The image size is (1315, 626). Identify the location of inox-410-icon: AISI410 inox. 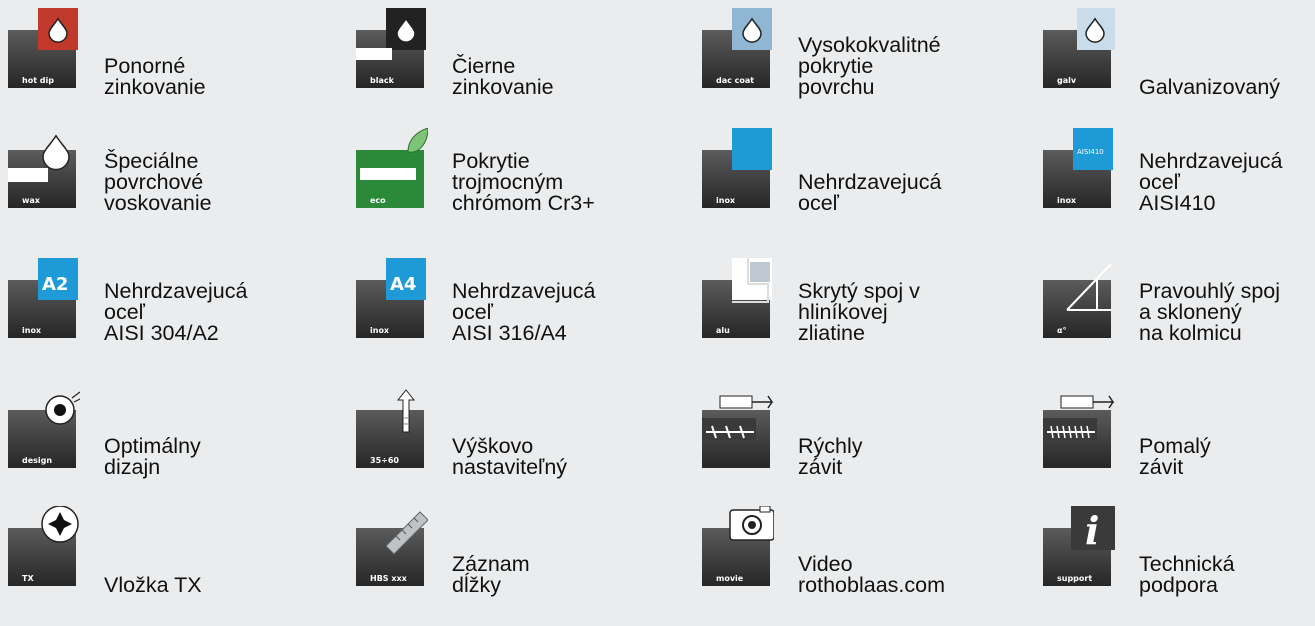
(1079, 168).